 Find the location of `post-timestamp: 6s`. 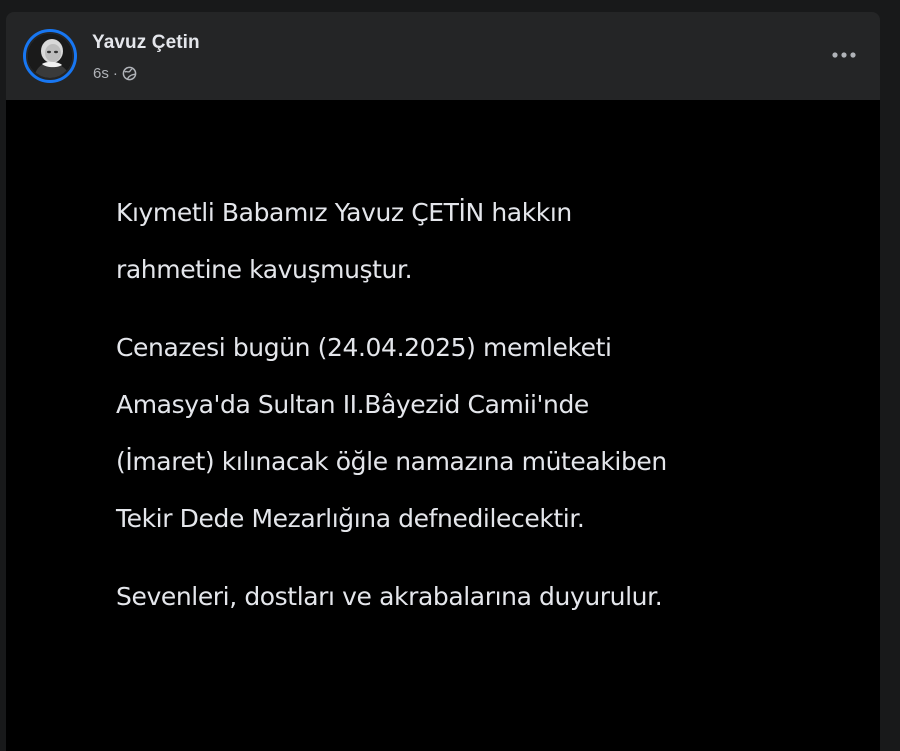

post-timestamp: 6s is located at coordinates (101, 73).